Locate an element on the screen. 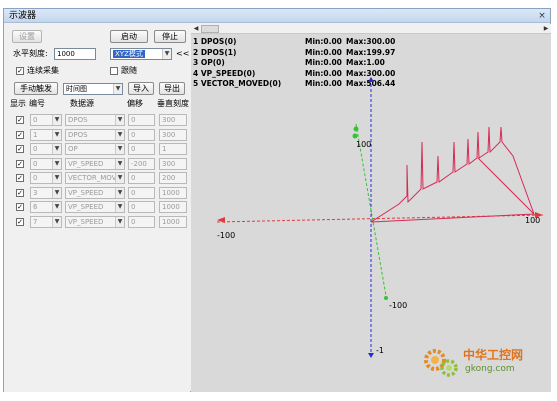 Image resolution: width=557 pixels, height=401 pixels. number-value: 3 is located at coordinates (35, 192).